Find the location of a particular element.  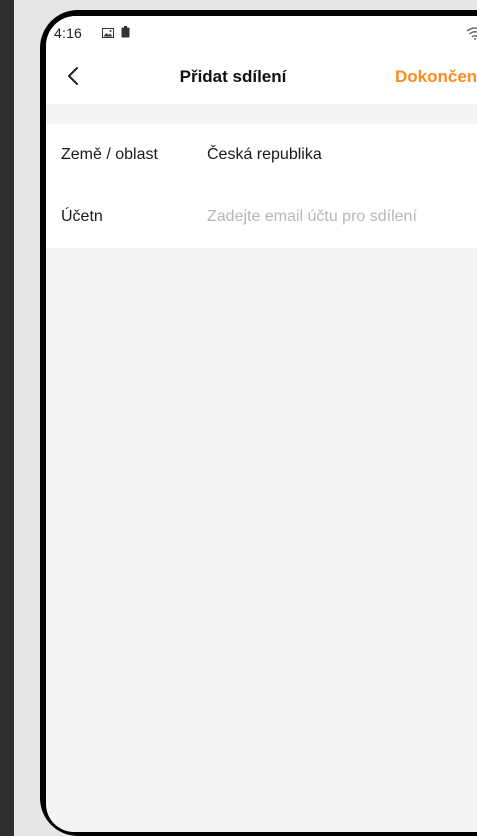

status-time: 4:16 is located at coordinates (68, 33).